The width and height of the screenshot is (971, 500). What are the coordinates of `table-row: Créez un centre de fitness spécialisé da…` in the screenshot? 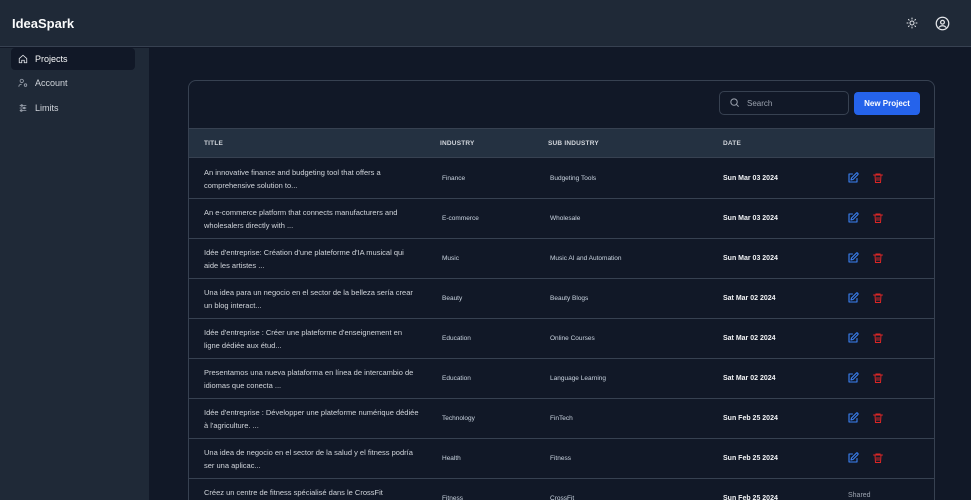 It's located at (561, 489).